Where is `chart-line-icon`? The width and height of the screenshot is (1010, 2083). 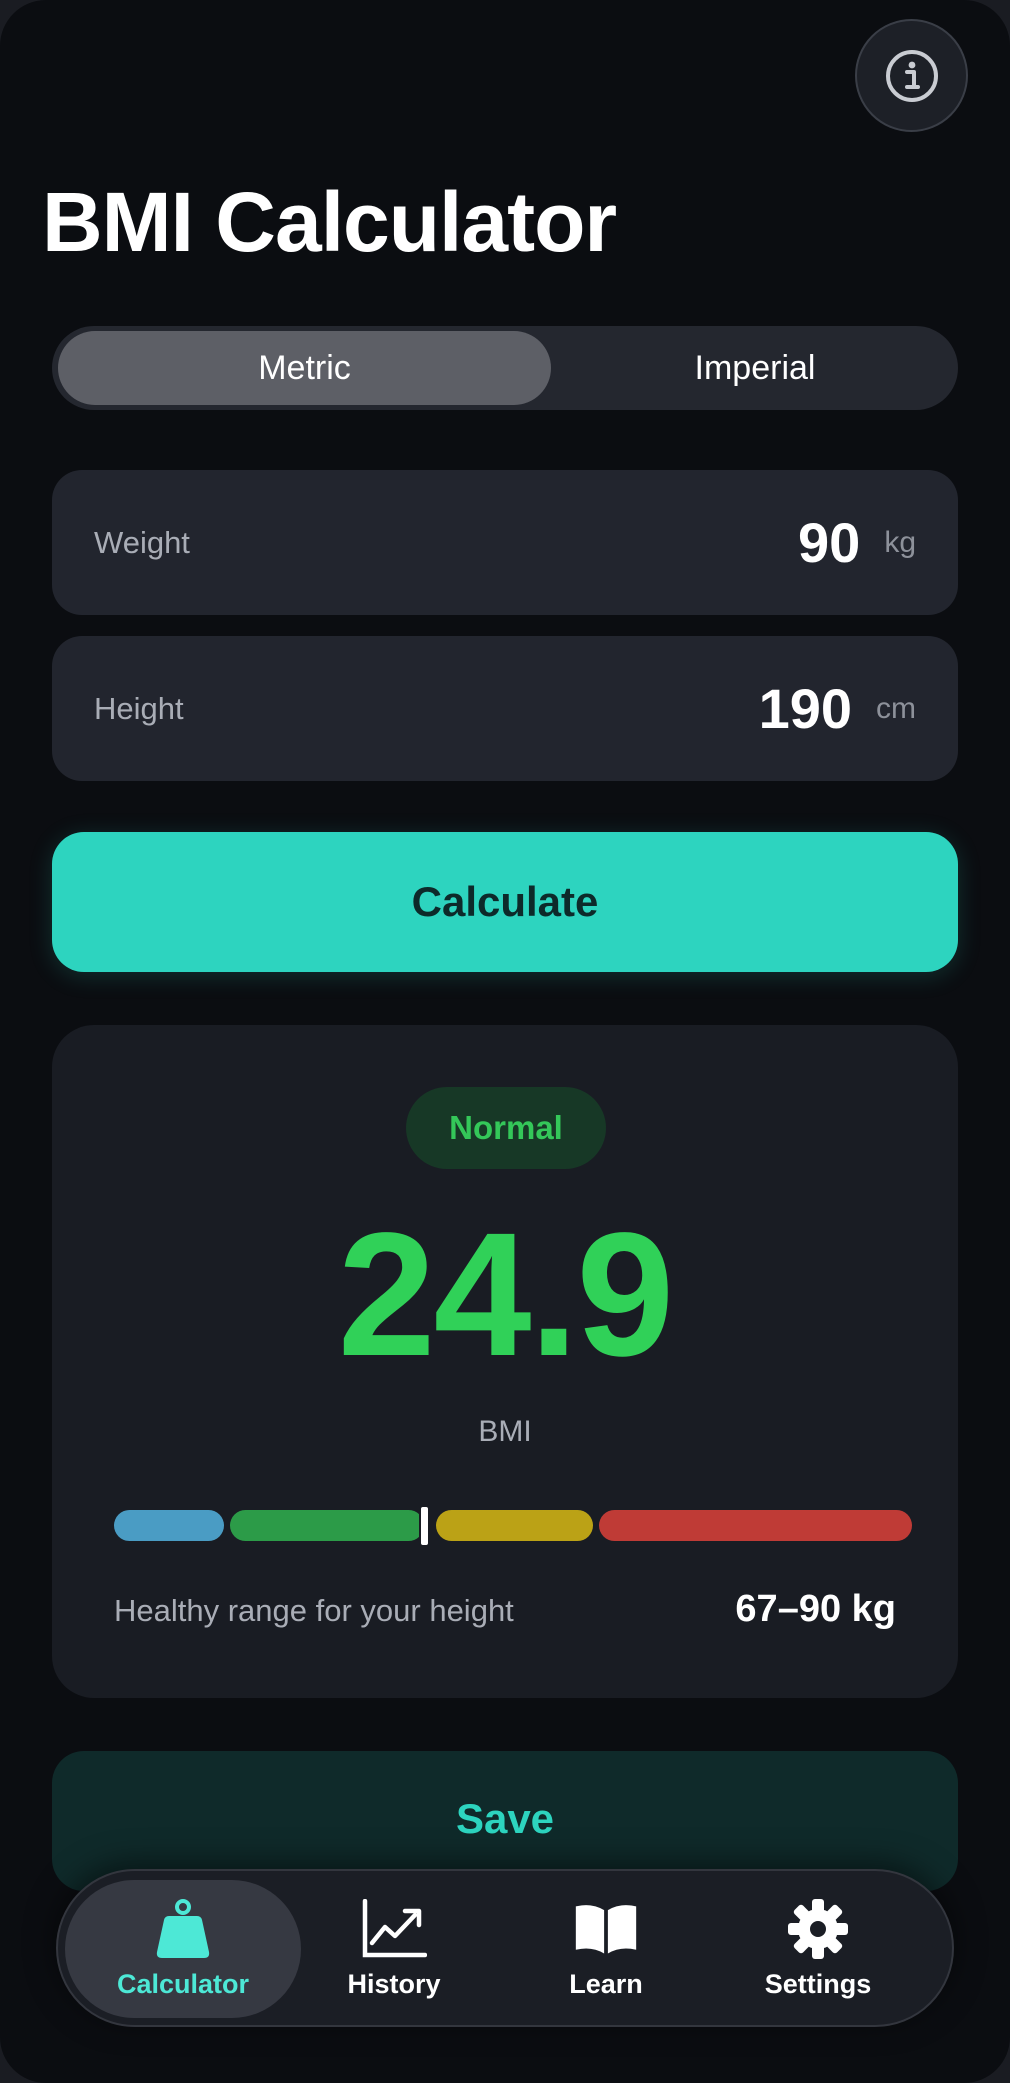
chart-line-icon is located at coordinates (394, 1928).